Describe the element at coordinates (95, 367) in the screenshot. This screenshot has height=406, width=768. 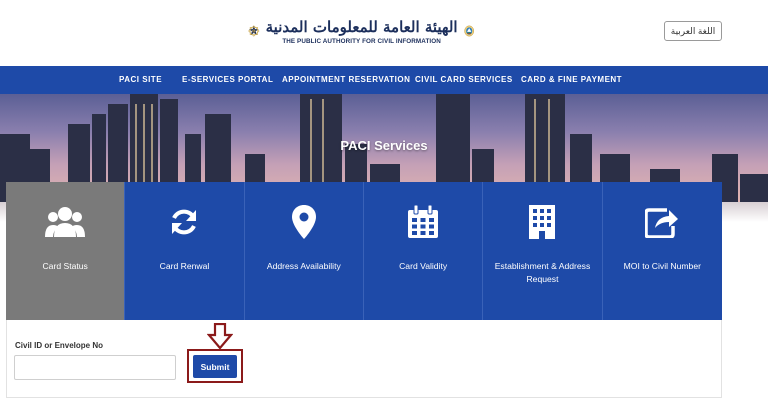
I see `civil-id-input` at that location.